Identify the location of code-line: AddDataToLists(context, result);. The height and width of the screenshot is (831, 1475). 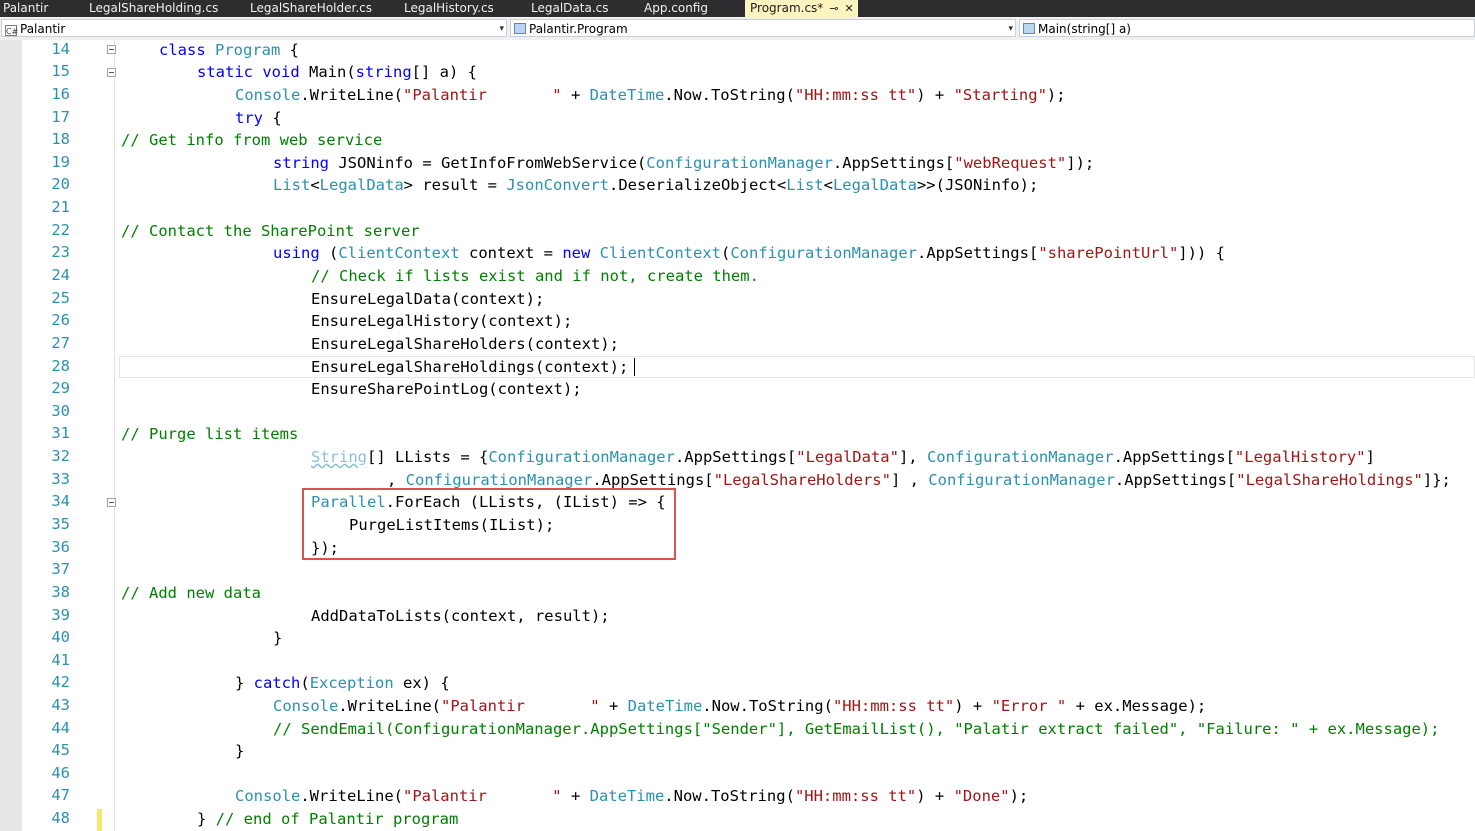
(460, 616).